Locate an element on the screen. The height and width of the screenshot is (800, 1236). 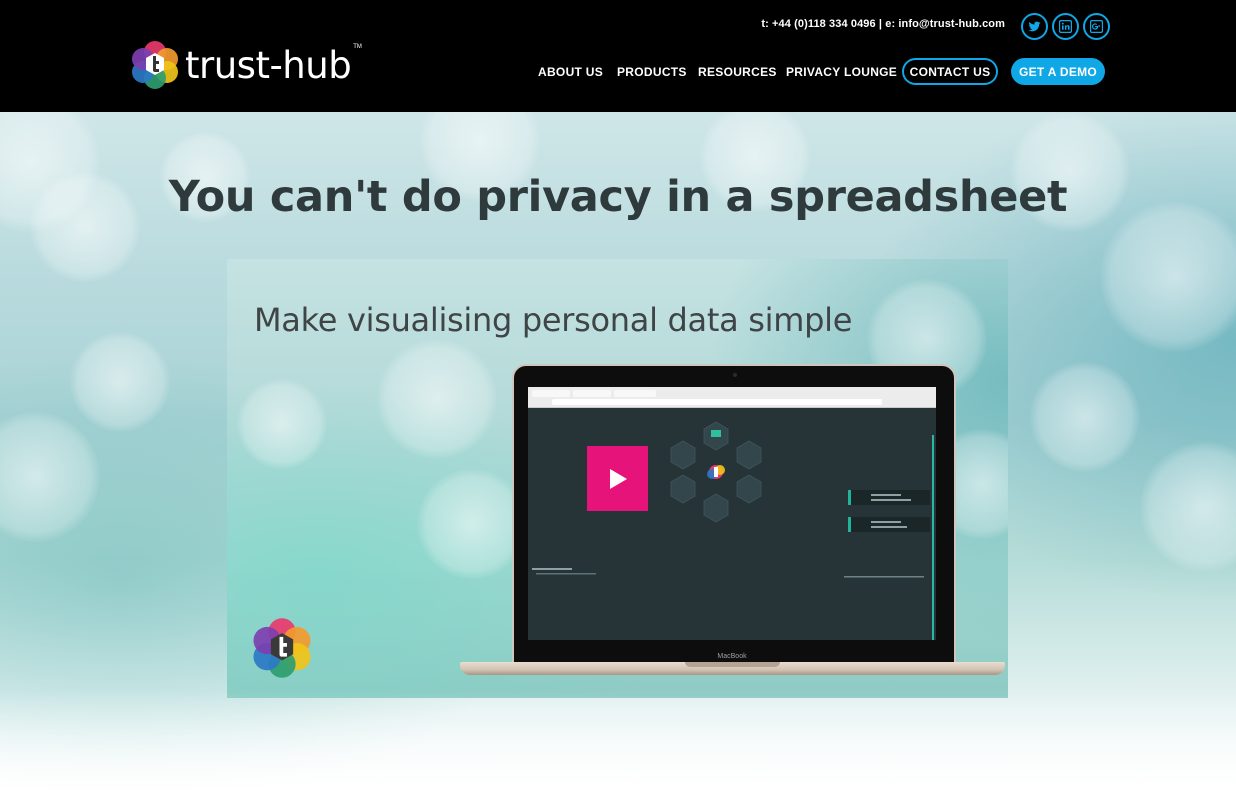
google-plus-button is located at coordinates (1096, 26).